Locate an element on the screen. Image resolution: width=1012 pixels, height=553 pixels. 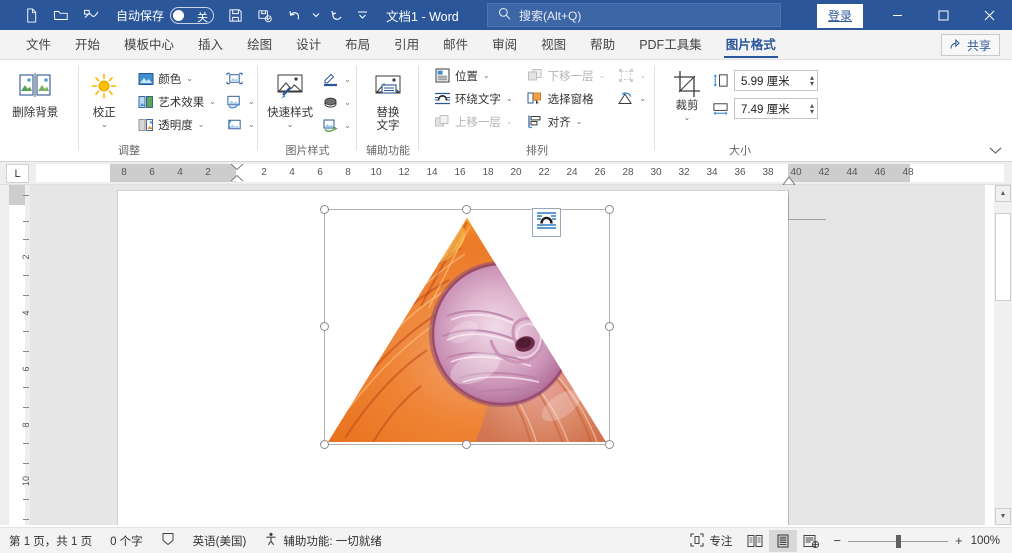
autosave-toggle: 关 is located at coordinates (192, 15).